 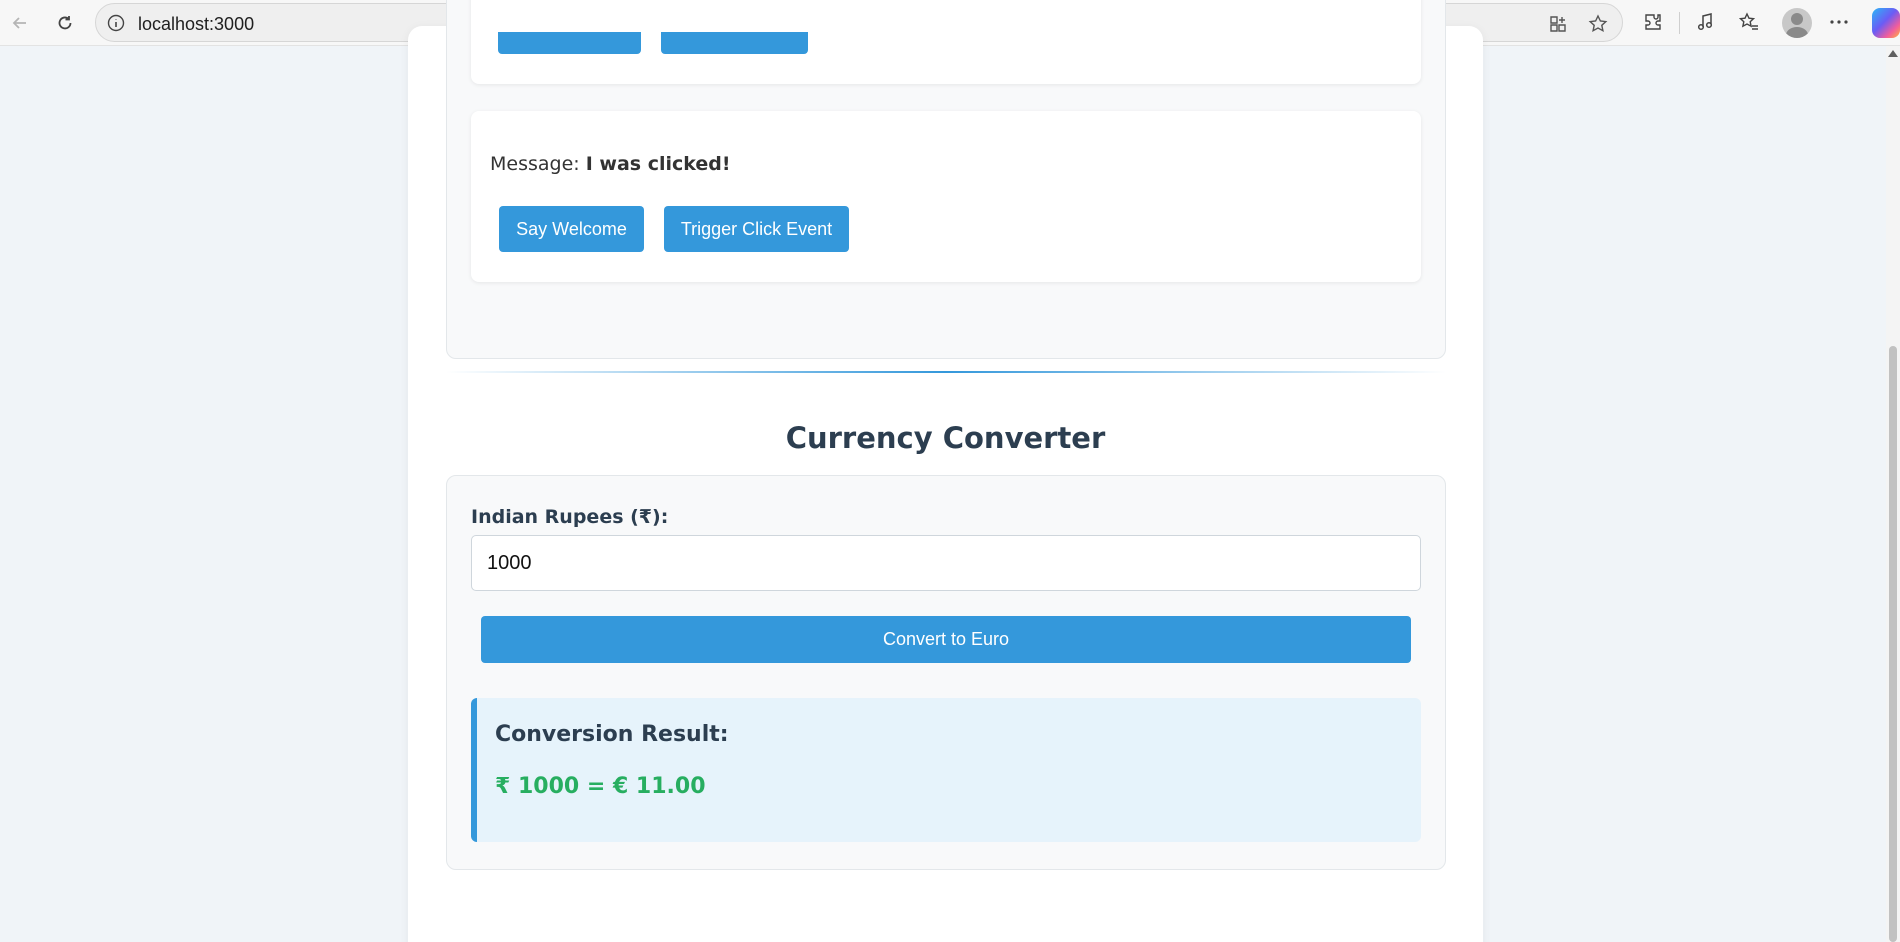 What do you see at coordinates (1797, 23) in the screenshot?
I see `profile-avatar` at bounding box center [1797, 23].